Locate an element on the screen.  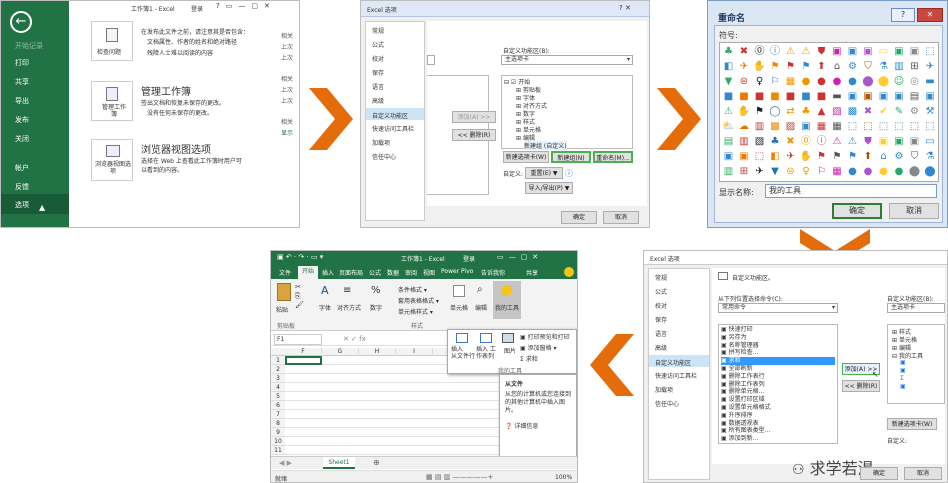
nav-save: 保存 is located at coordinates (378, 72).